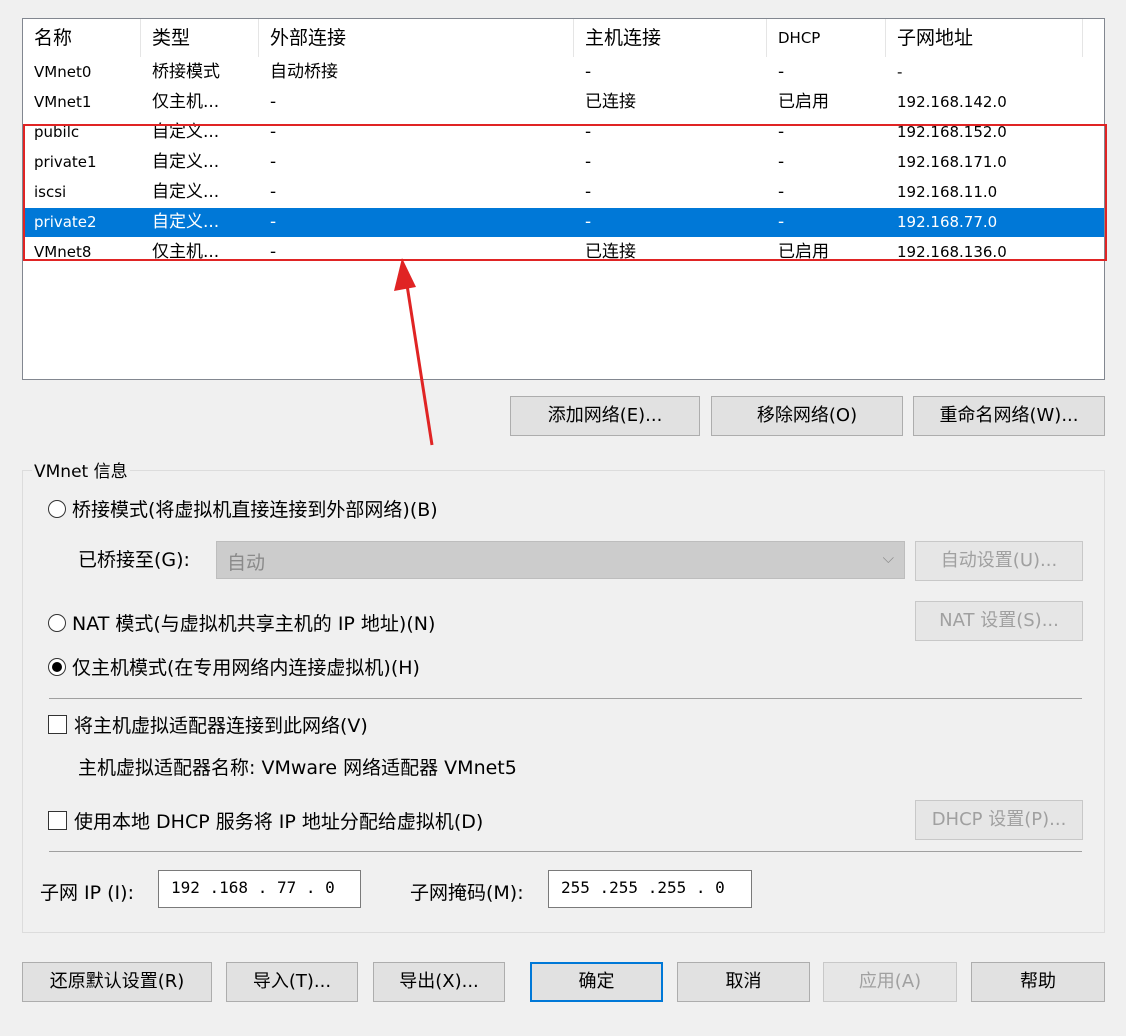 This screenshot has width=1126, height=1036. Describe the element at coordinates (255, 508) in the screenshot. I see `bridge-mode-label: 桥接模式(将虚拟机直接连接到外部网络)(B)` at that location.